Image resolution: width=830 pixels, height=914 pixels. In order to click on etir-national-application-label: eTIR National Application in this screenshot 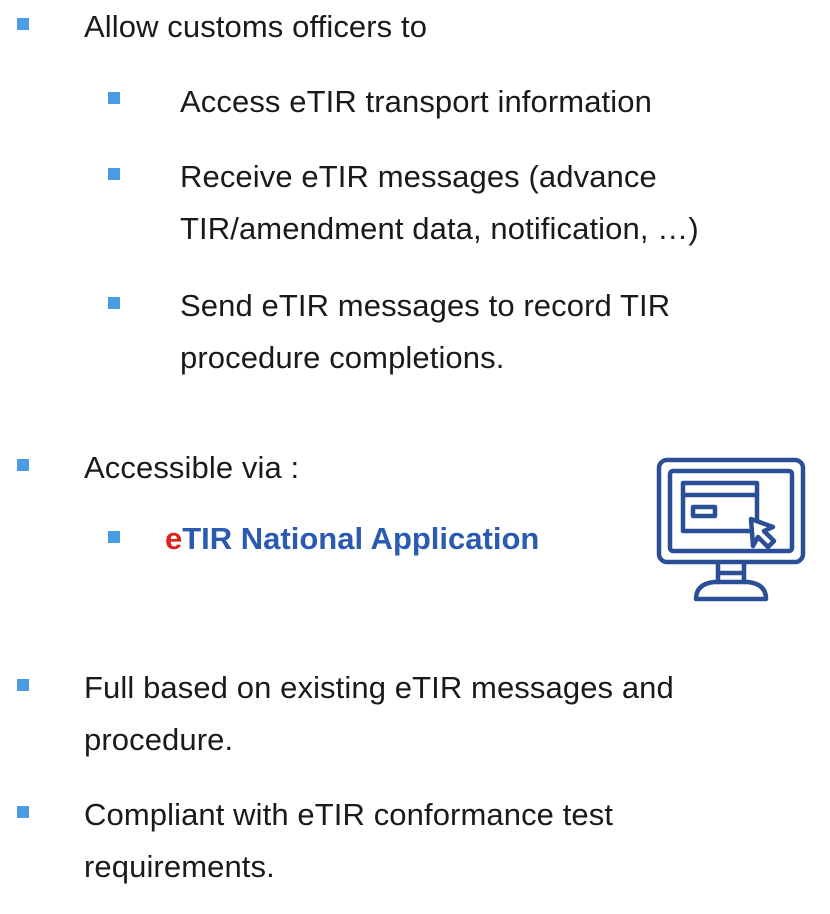, I will do `click(352, 539)`.